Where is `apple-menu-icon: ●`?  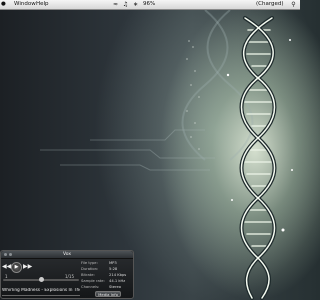
apple-menu-icon: ● is located at coordinates (3, 4).